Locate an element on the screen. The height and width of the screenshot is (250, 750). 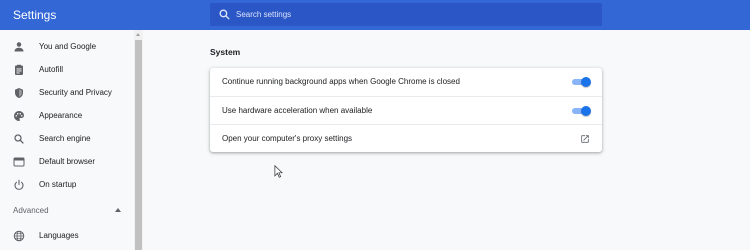
sidebar-item-label: Default browser is located at coordinates (67, 161).